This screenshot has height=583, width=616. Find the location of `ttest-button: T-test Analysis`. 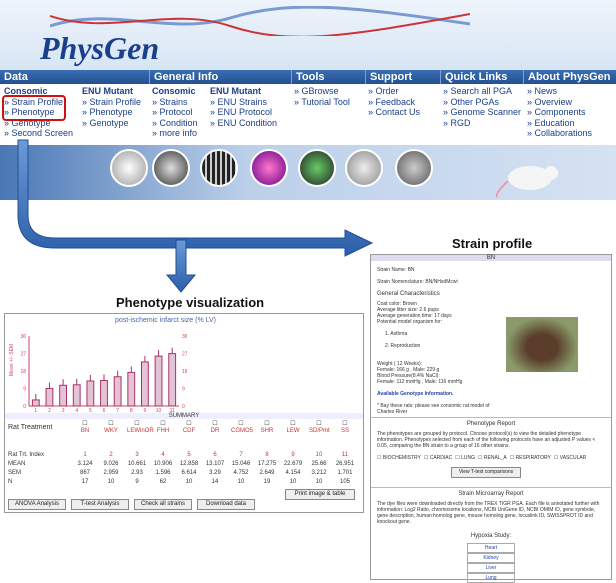

ttest-button: T-test Analysis is located at coordinates (100, 504).